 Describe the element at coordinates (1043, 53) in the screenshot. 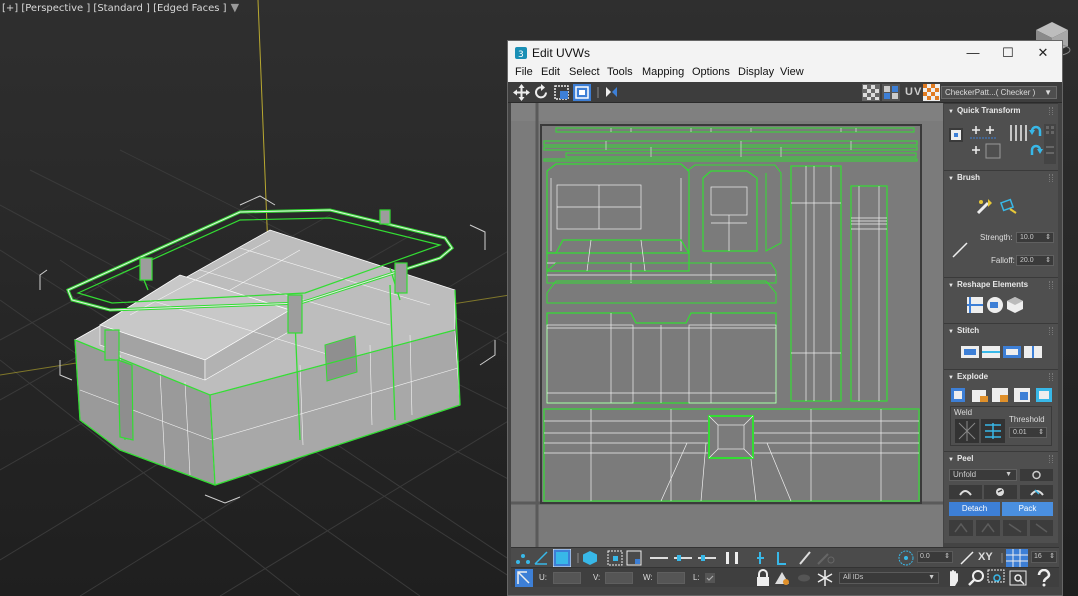

I see `close-button: ✕` at that location.